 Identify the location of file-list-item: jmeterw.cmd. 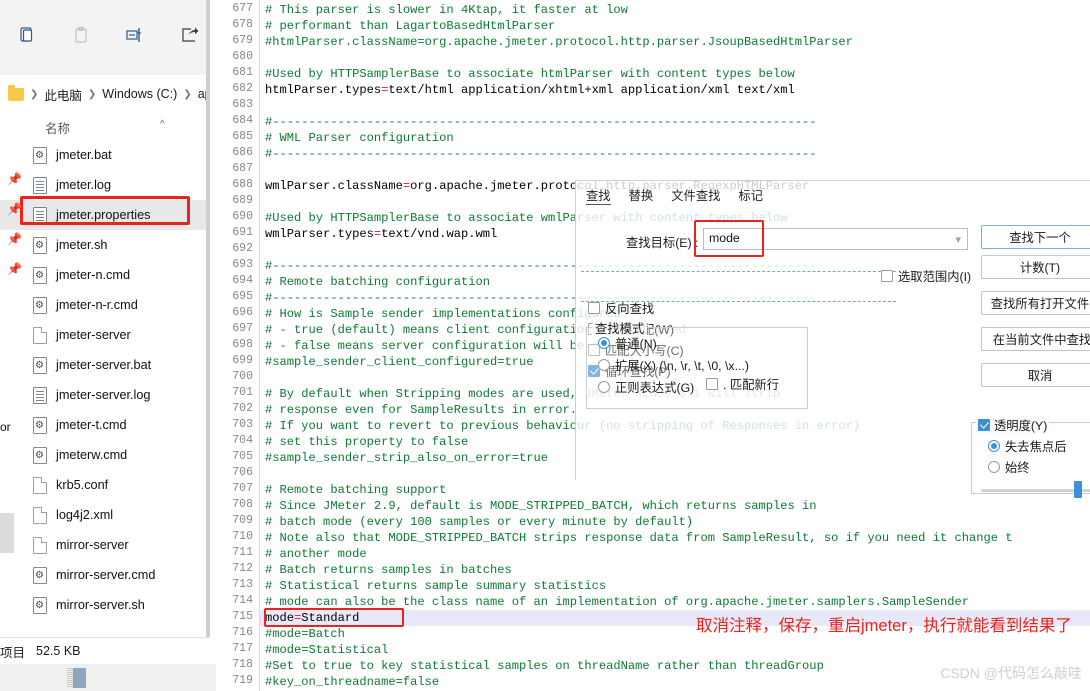
(105, 455).